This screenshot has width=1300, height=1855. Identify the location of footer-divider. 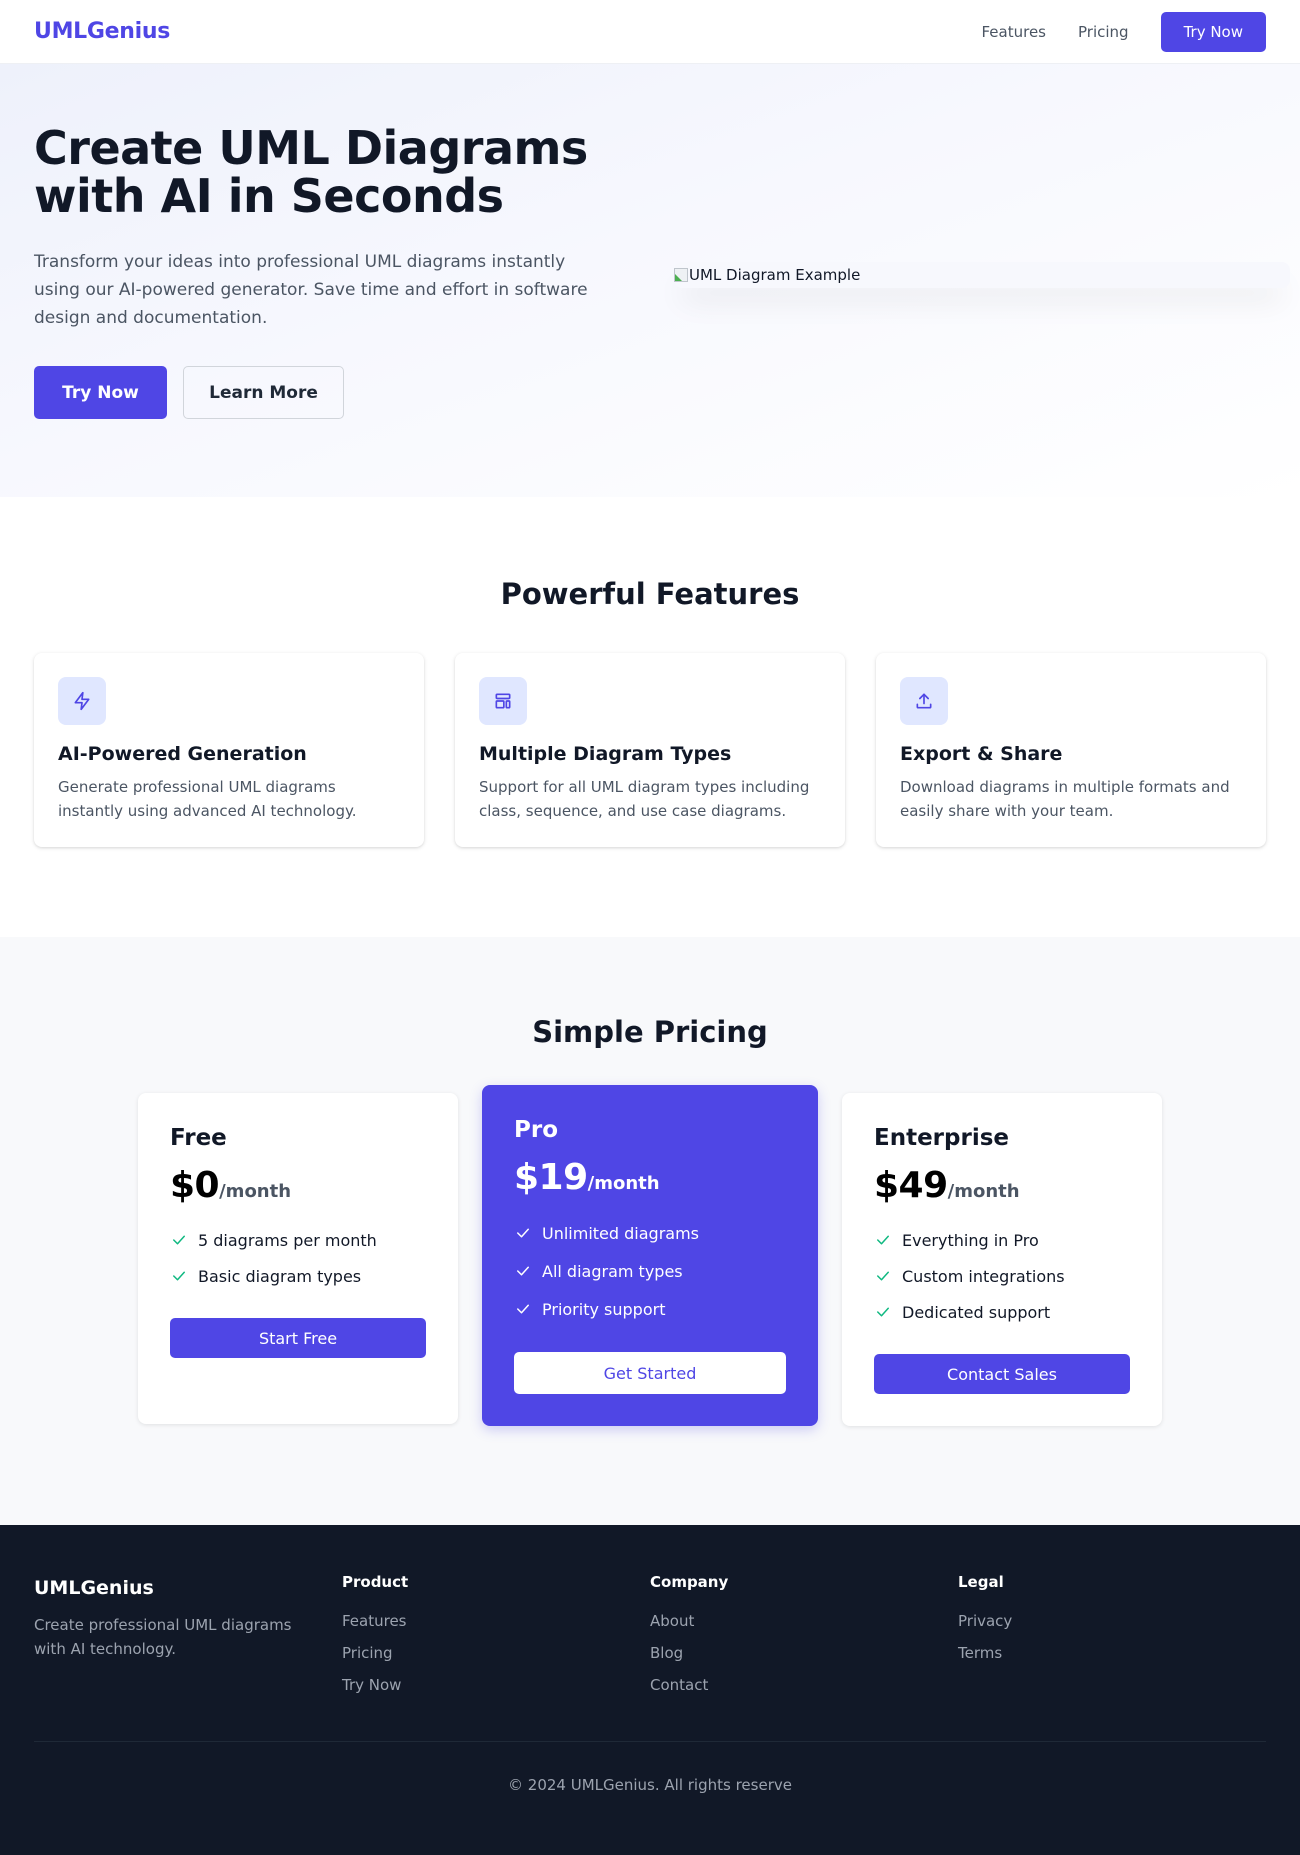
(650, 1741).